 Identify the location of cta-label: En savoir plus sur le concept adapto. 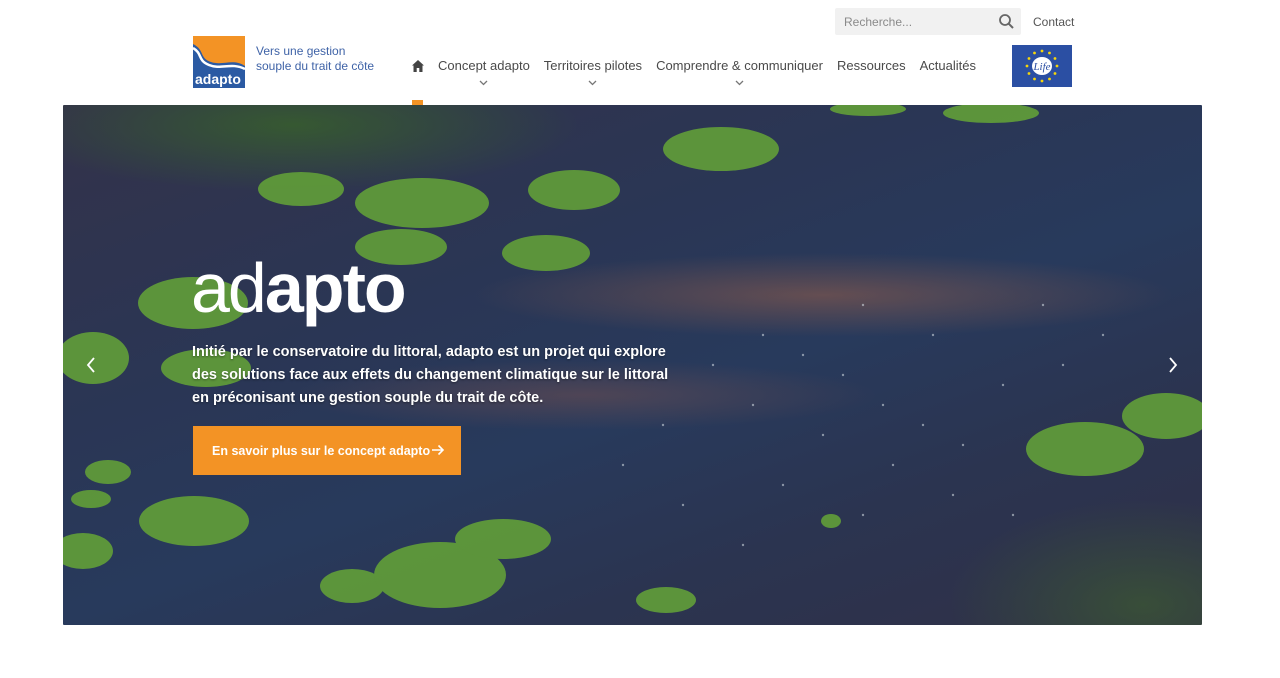
(321, 450).